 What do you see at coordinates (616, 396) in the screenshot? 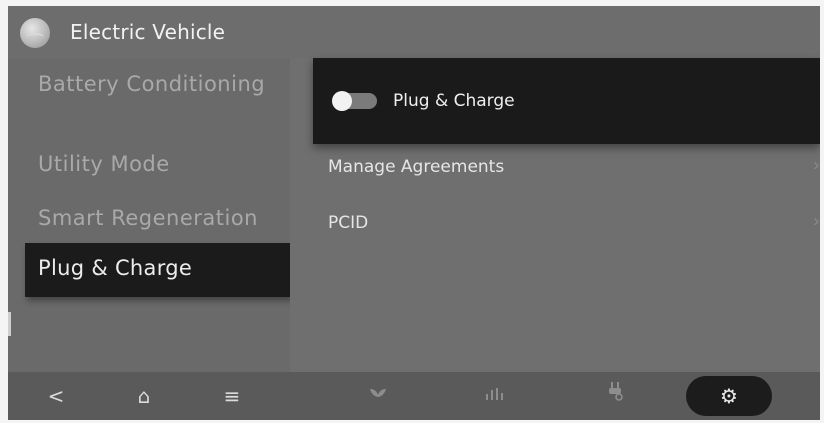
I see `plug-icon` at bounding box center [616, 396].